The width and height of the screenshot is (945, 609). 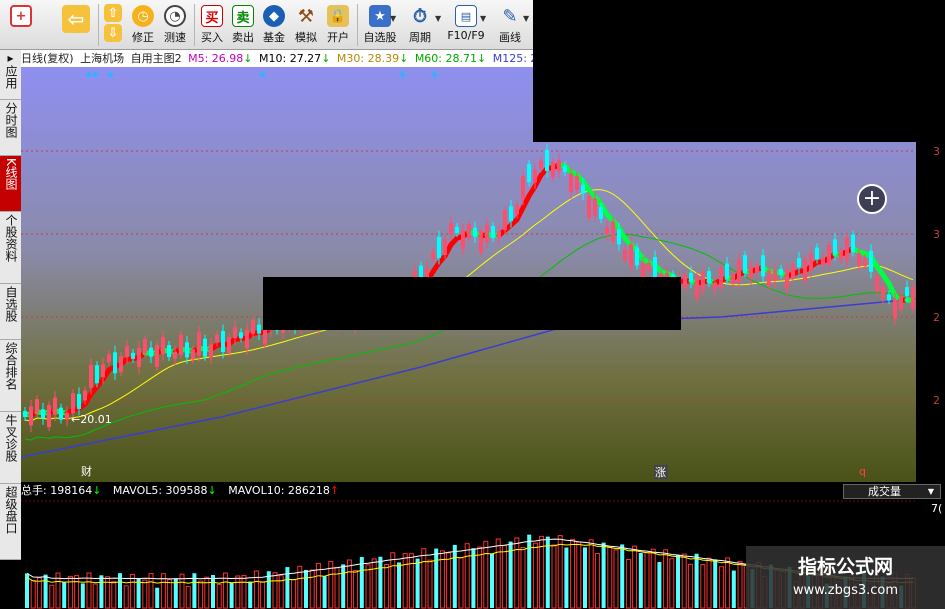 I want to click on ma30-value: M30: 28.39, so click(x=368, y=58).